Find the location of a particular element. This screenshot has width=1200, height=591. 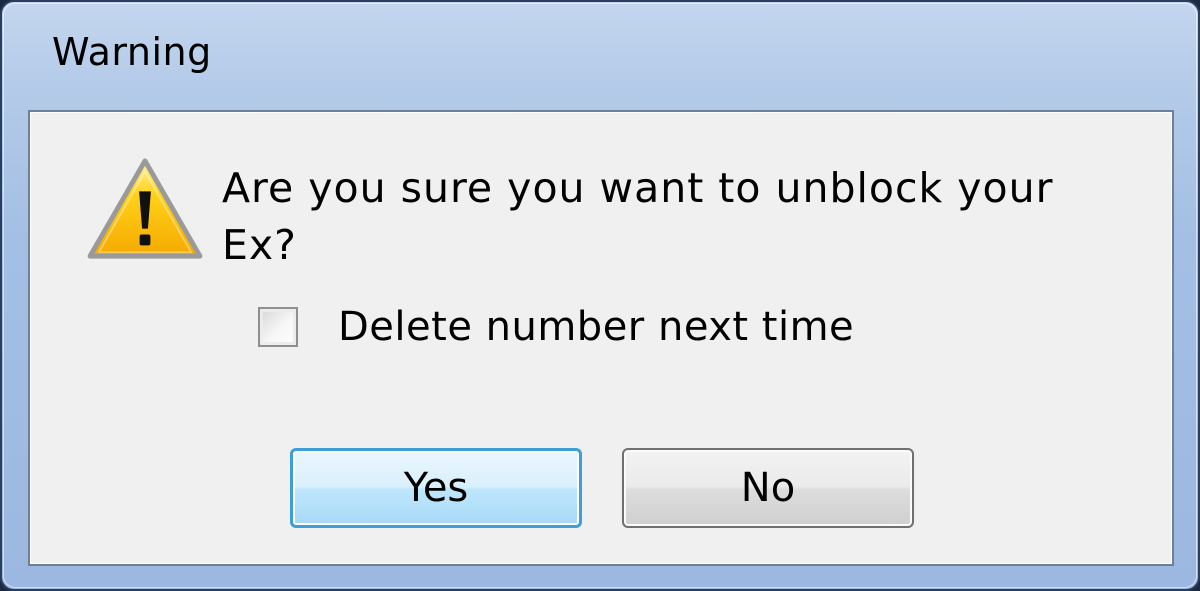

no-button-label: No is located at coordinates (768, 488).